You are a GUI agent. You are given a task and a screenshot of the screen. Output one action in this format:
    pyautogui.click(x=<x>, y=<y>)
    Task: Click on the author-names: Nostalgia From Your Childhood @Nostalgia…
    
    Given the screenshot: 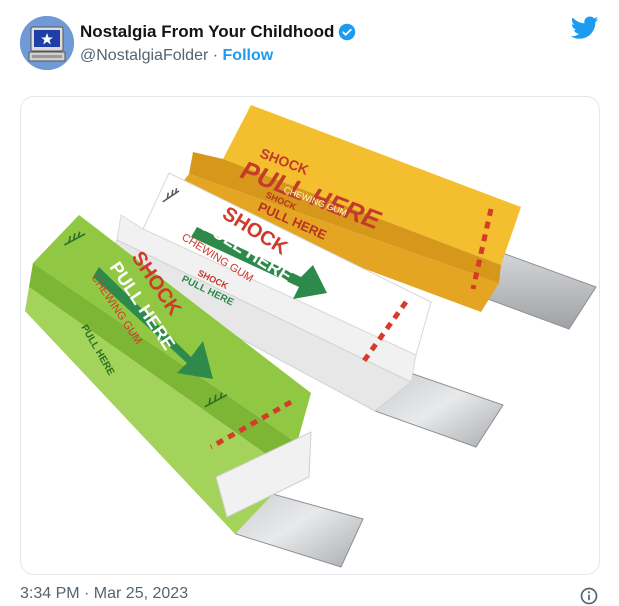 What is the action you would take?
    pyautogui.click(x=218, y=44)
    